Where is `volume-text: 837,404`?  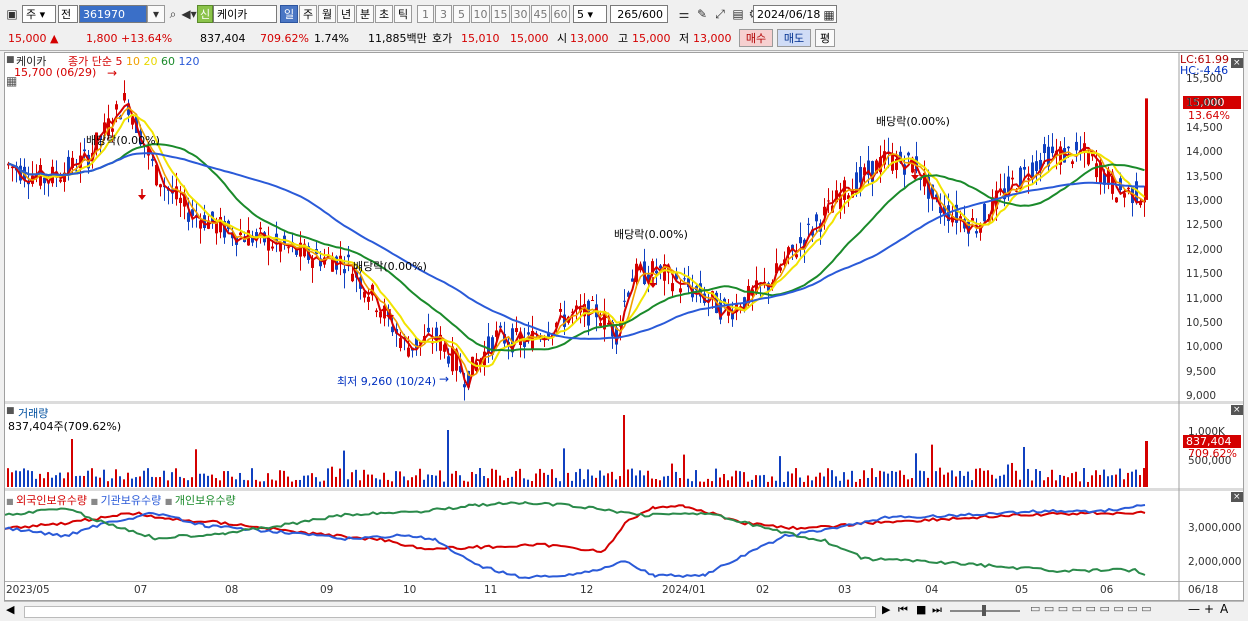
volume-text: 837,404 is located at coordinates (223, 38).